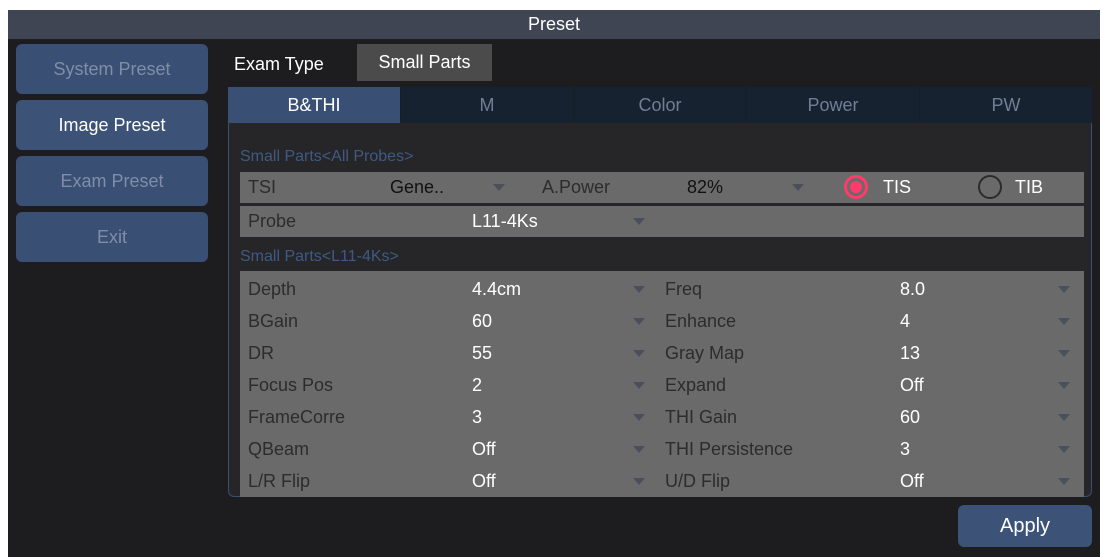 The image size is (1105, 557). Describe the element at coordinates (662, 289) in the screenshot. I see `param-row: Depth 4.4cm Freq 8.0` at that location.